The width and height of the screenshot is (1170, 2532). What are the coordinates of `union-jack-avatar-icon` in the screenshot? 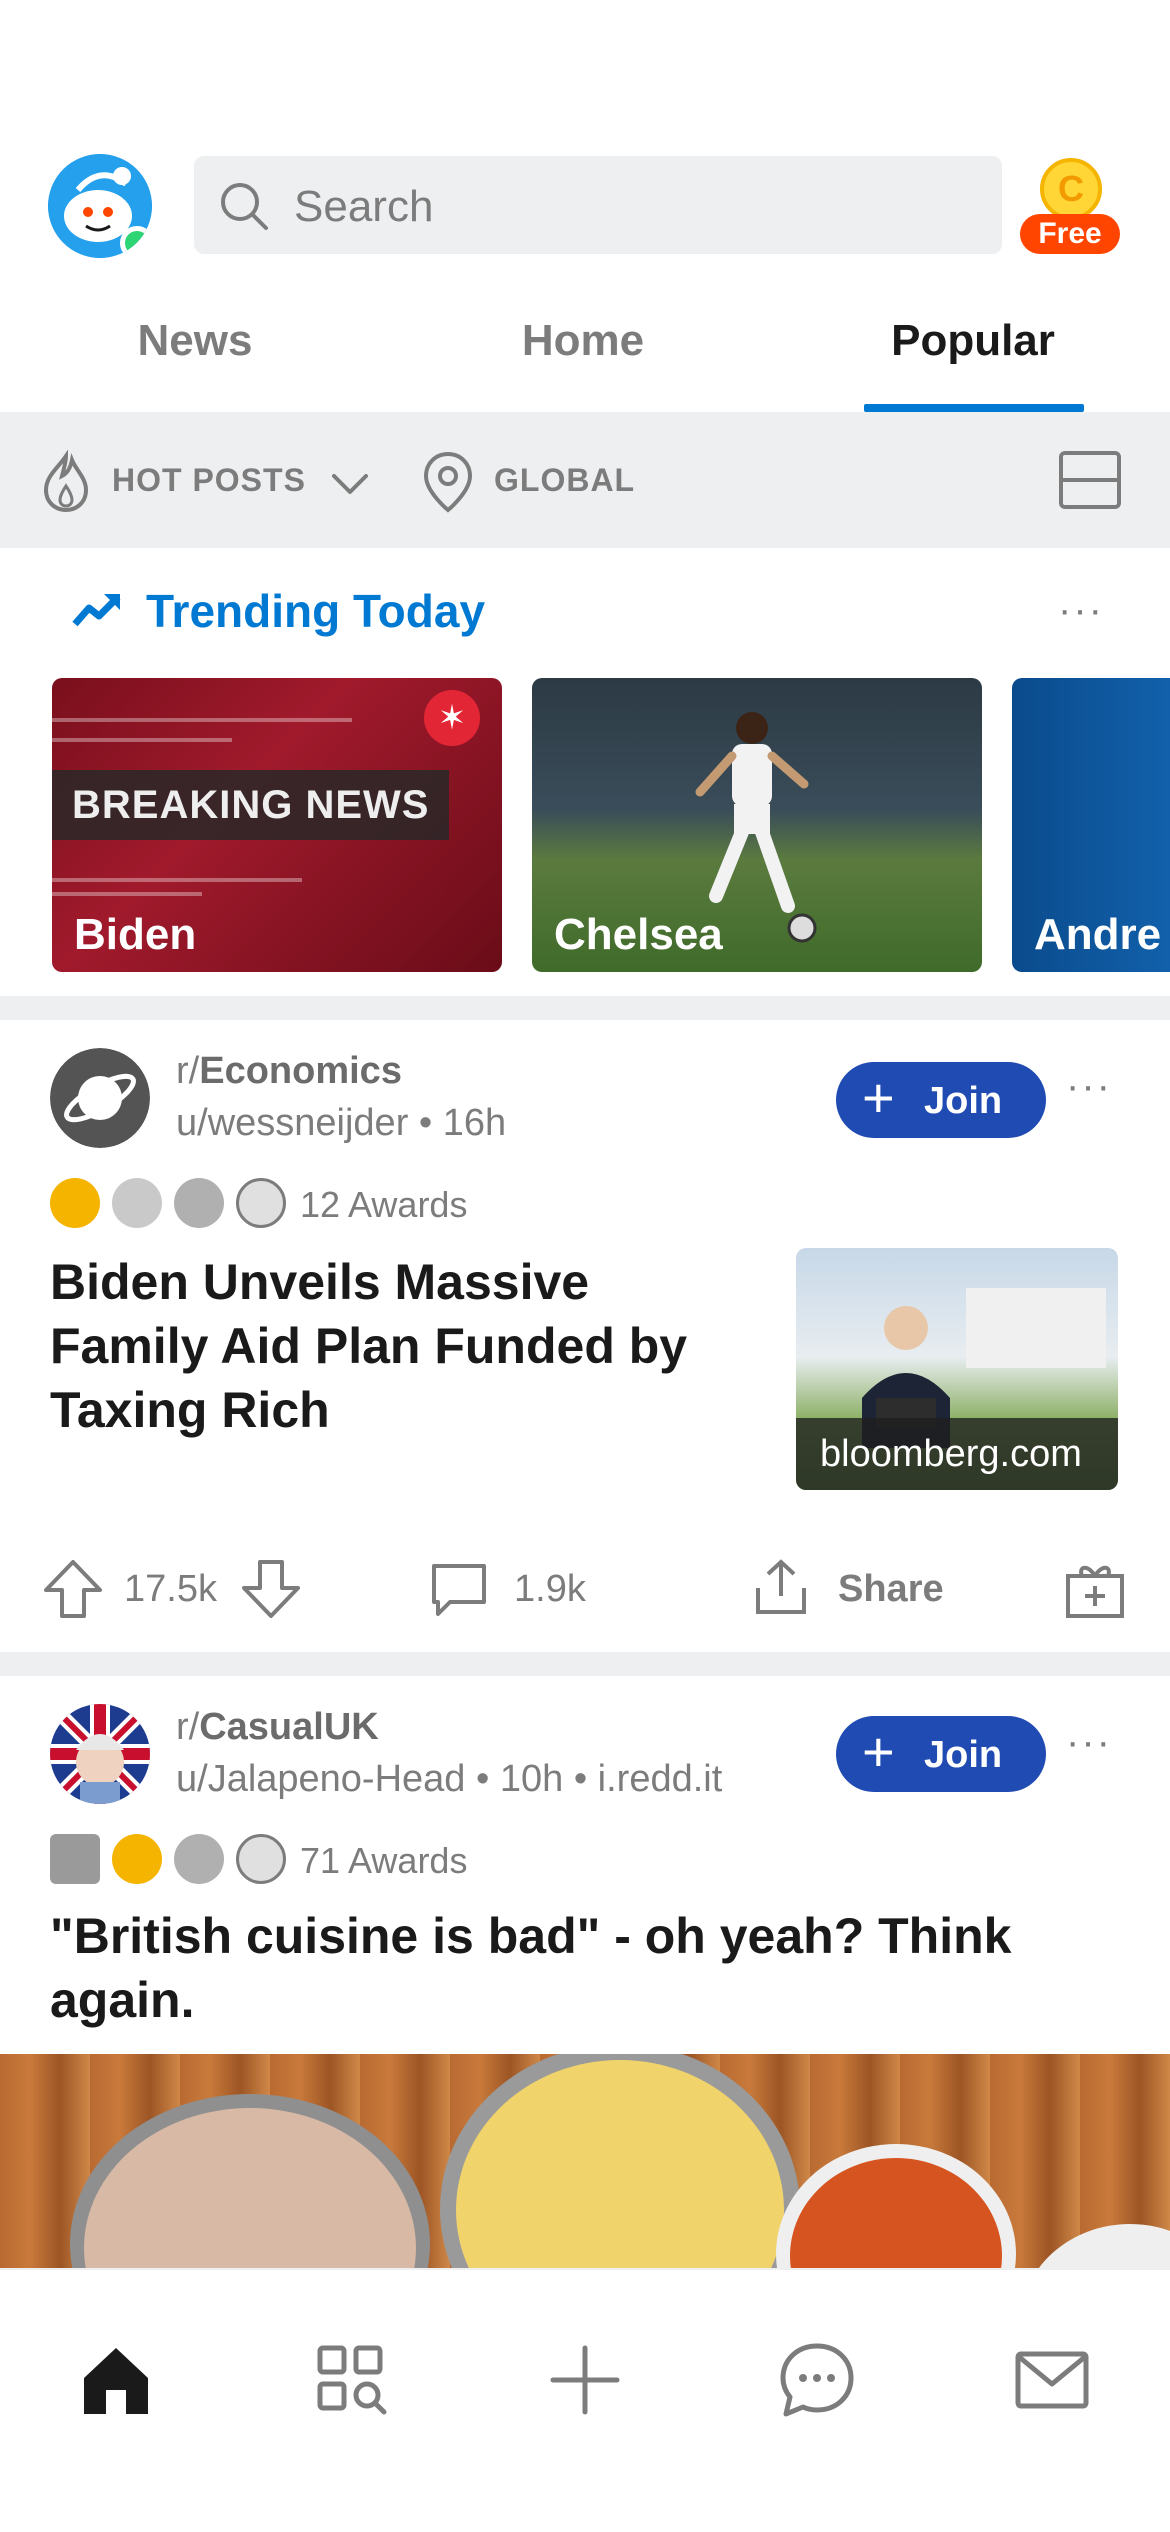 It's located at (100, 1754).